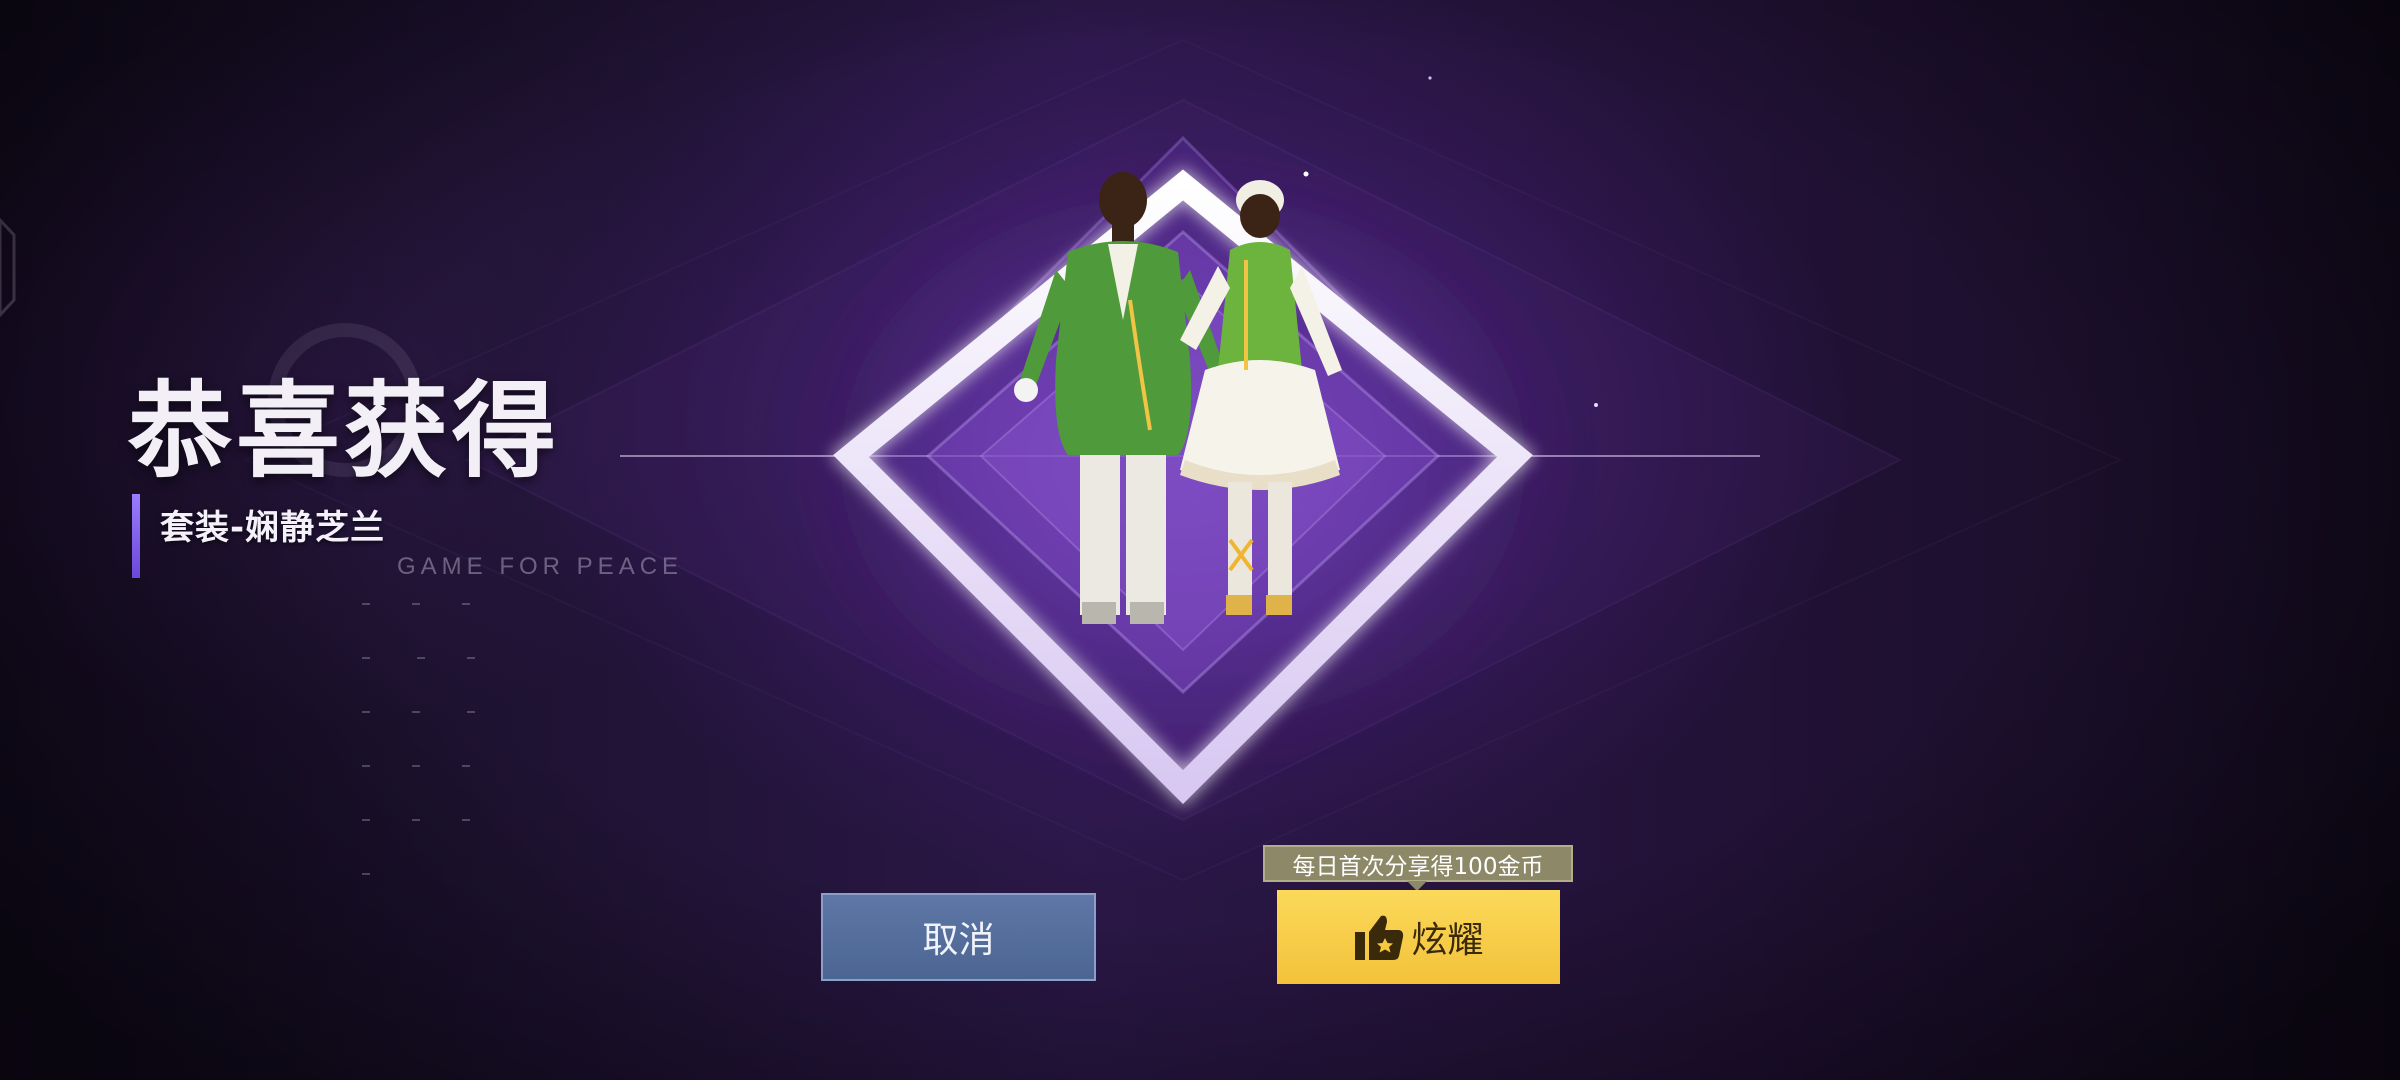 This screenshot has height=1080, width=2400. I want to click on share-button: 炫耀, so click(1418, 937).